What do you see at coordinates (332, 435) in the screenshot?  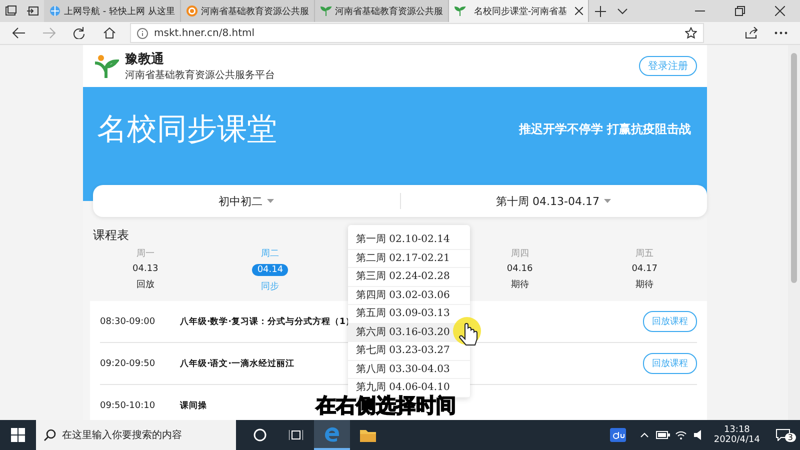 I see `edge-browser-icon` at bounding box center [332, 435].